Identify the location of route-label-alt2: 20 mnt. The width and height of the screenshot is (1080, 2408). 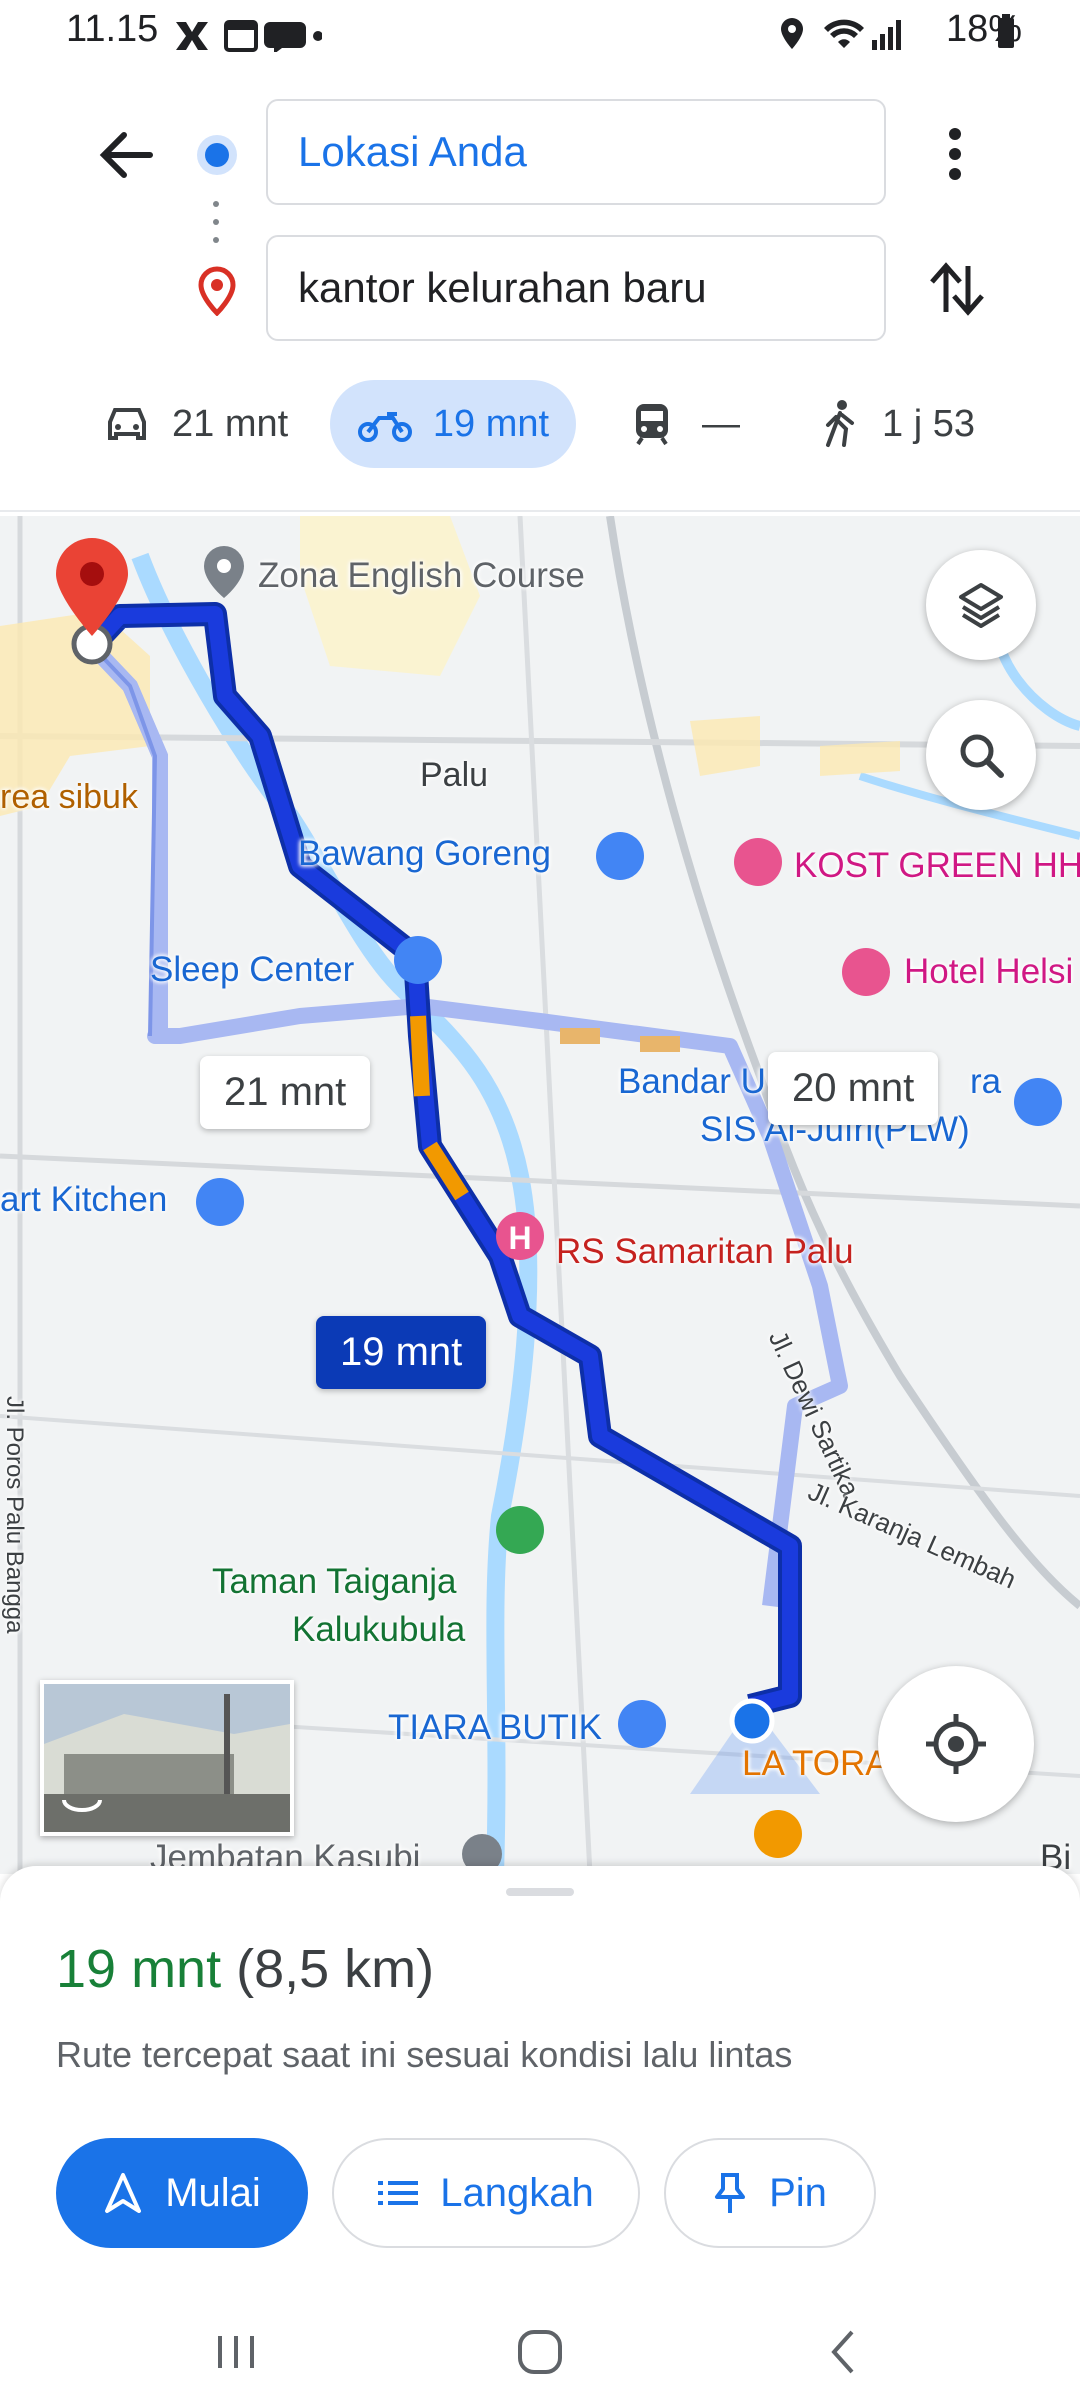
(853, 1088).